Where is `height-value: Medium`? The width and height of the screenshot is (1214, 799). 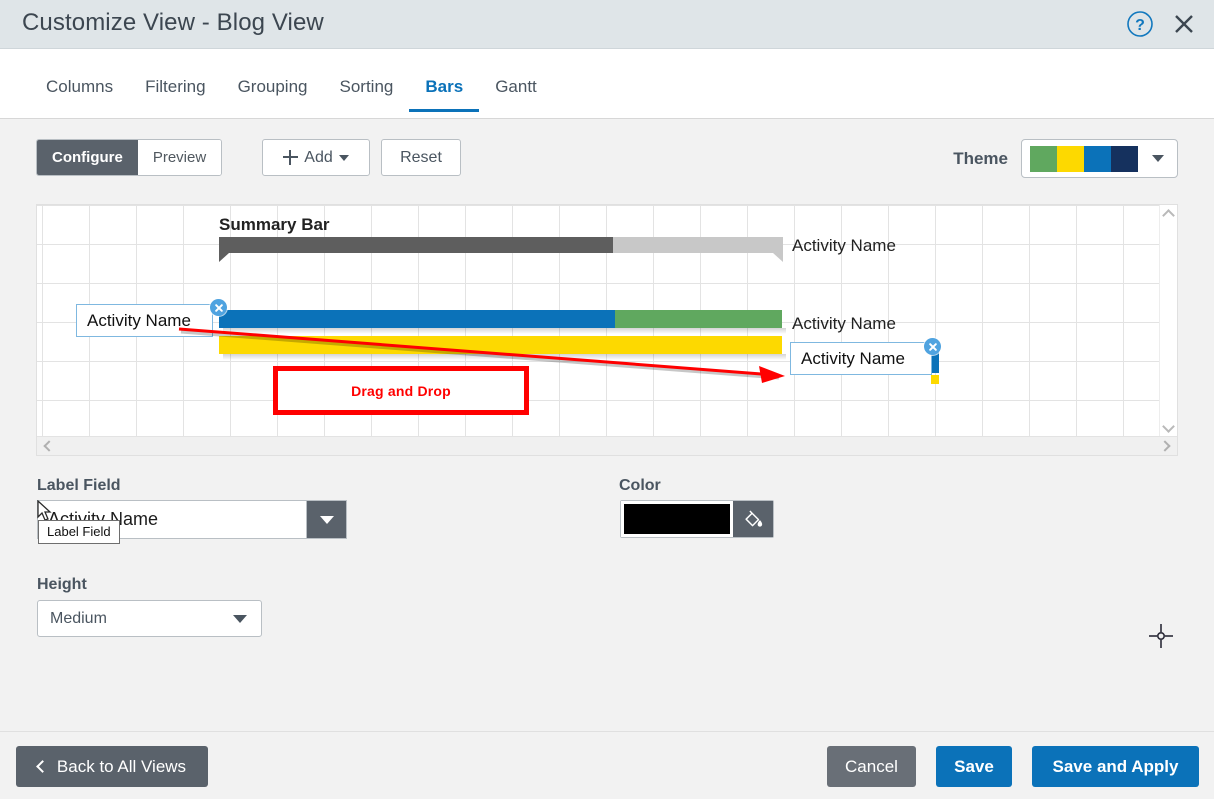 height-value: Medium is located at coordinates (78, 618).